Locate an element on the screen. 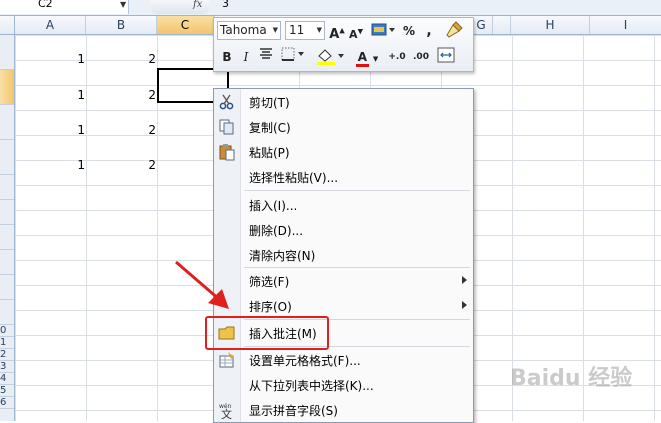 The width and height of the screenshot is (661, 423). annotation-arrow is located at coordinates (202, 284).